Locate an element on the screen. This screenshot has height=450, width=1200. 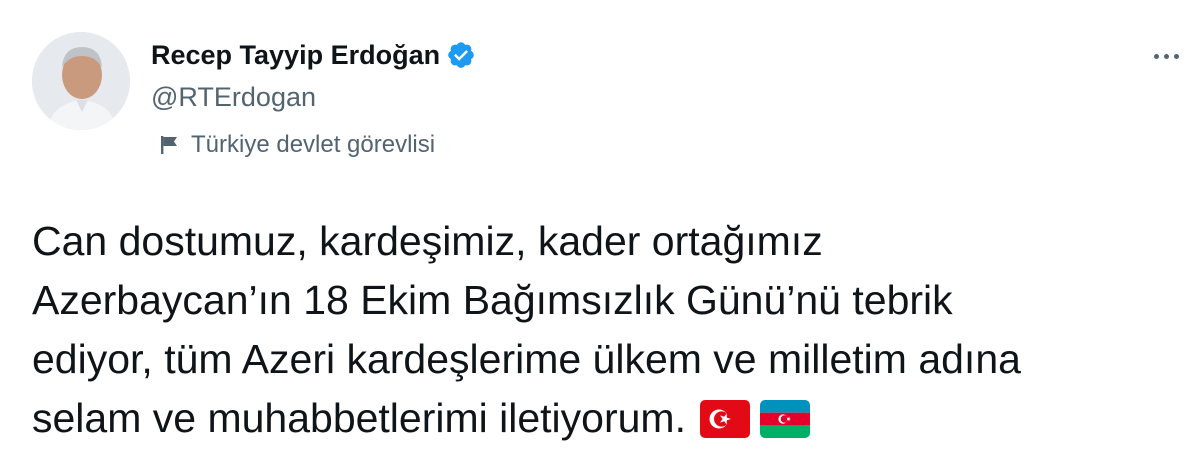
tweet-text-line: selam ve muhabbetlerimi iletiyorum. is located at coordinates (359, 418).